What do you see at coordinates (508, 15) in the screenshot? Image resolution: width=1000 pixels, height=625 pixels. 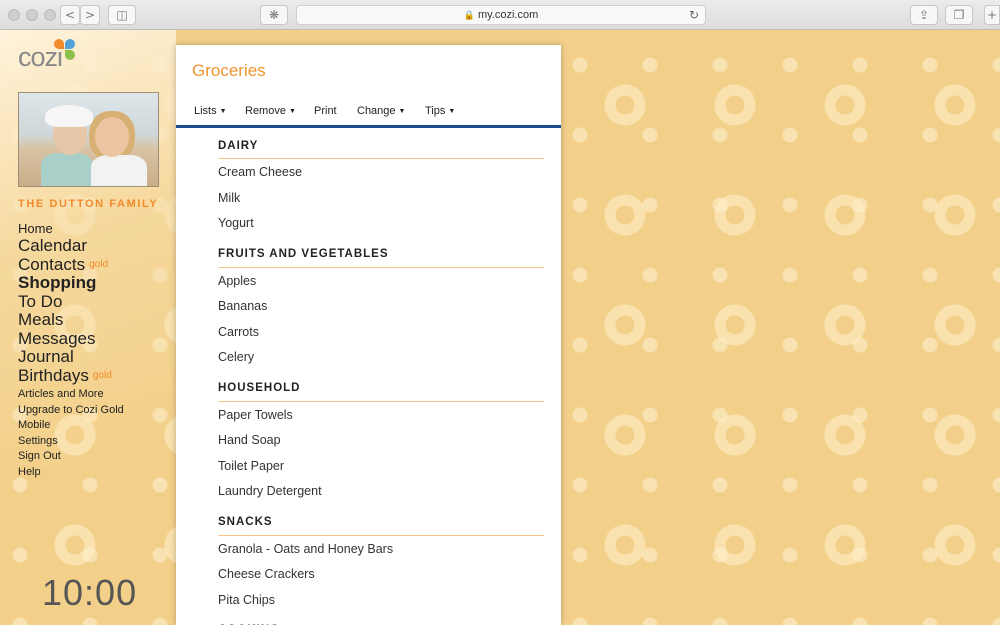 I see `url-text: my.cozi.com` at bounding box center [508, 15].